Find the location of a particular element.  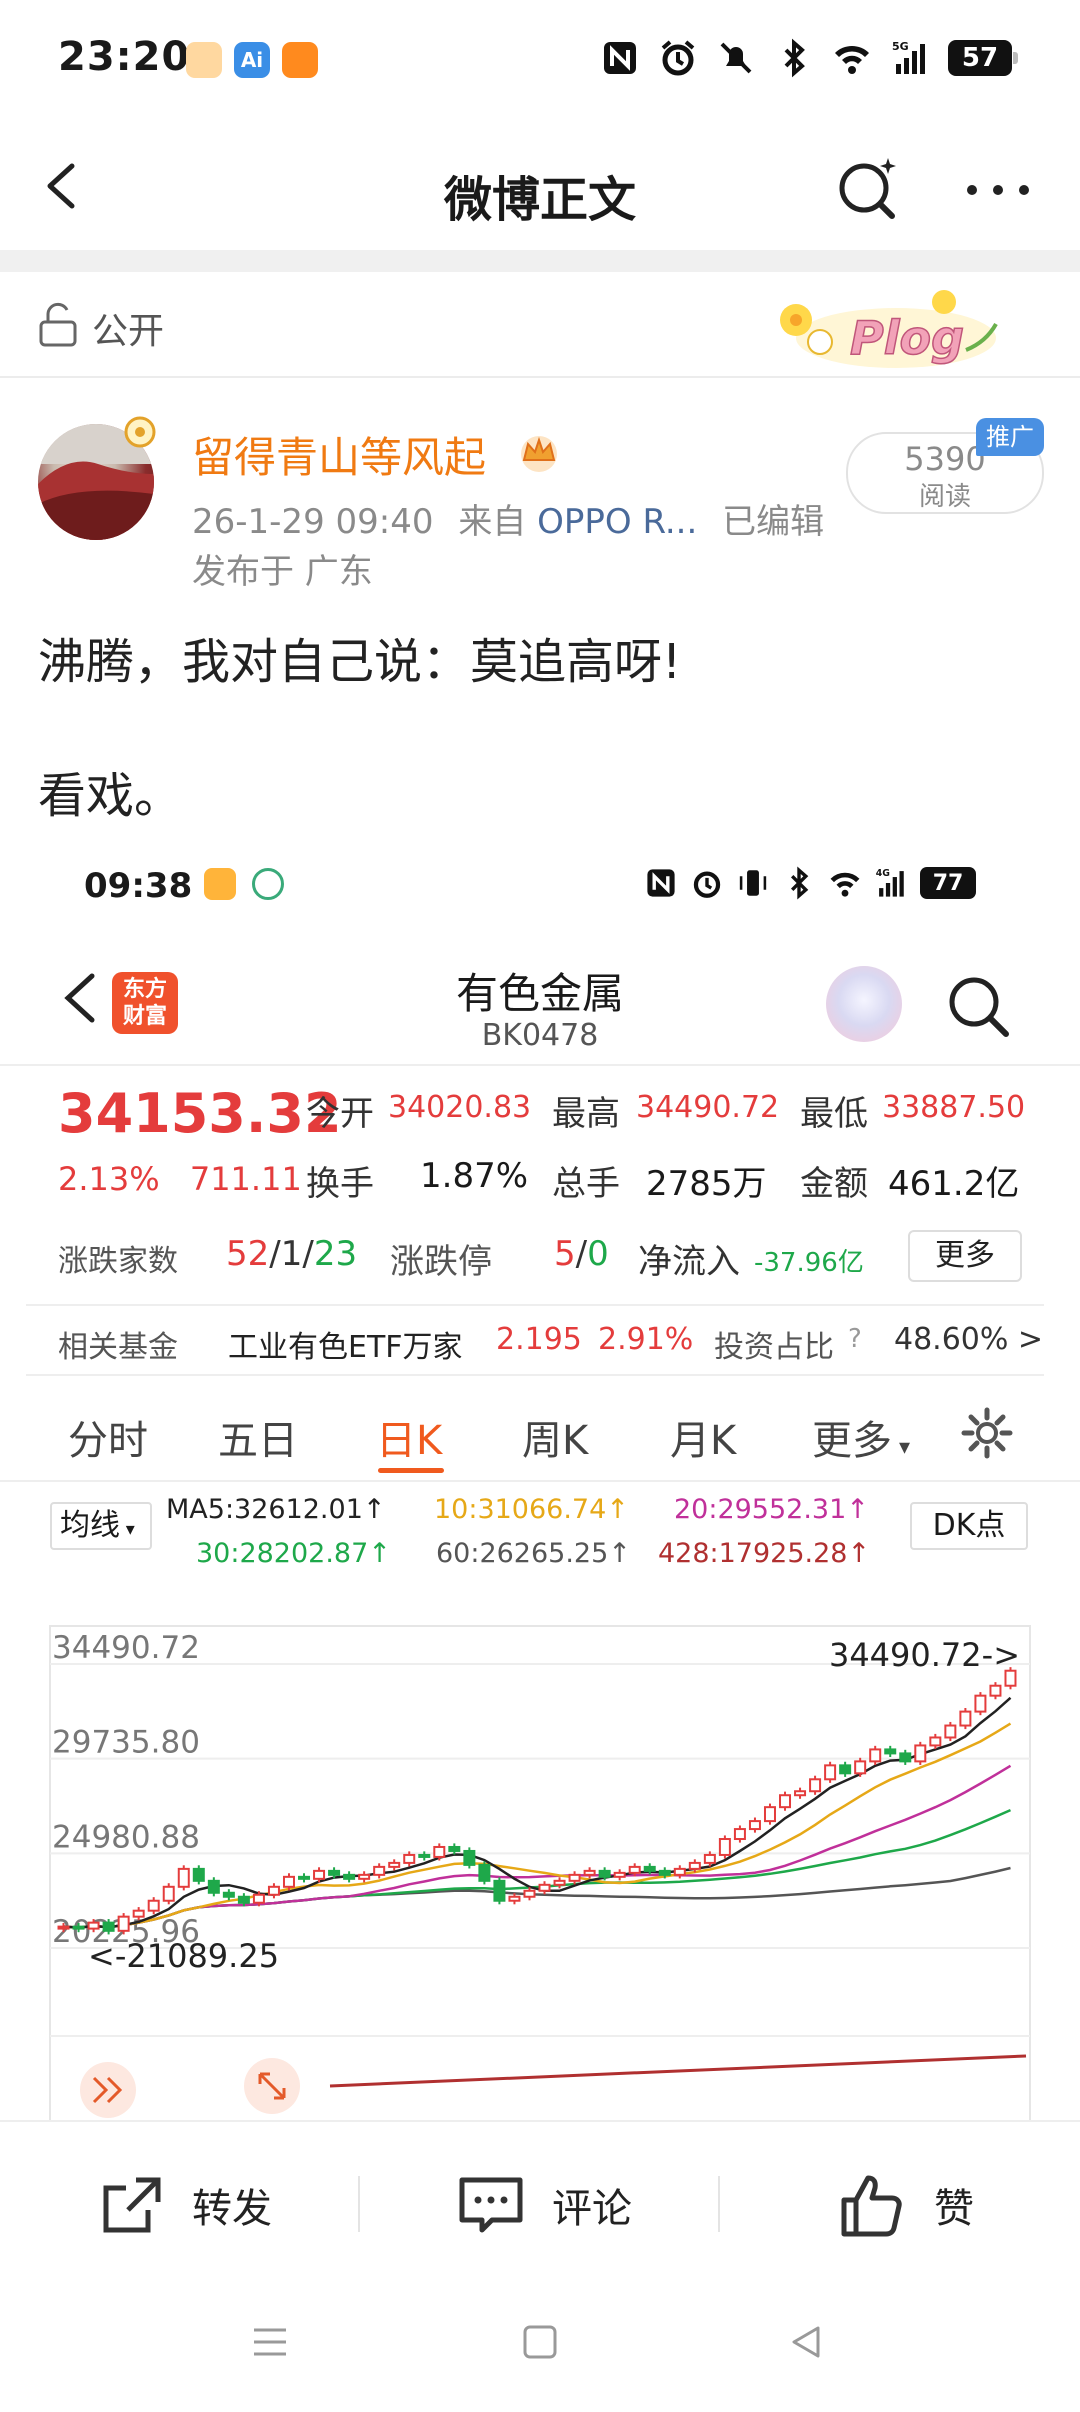

like-button: 赞 is located at coordinates (906, 2205).